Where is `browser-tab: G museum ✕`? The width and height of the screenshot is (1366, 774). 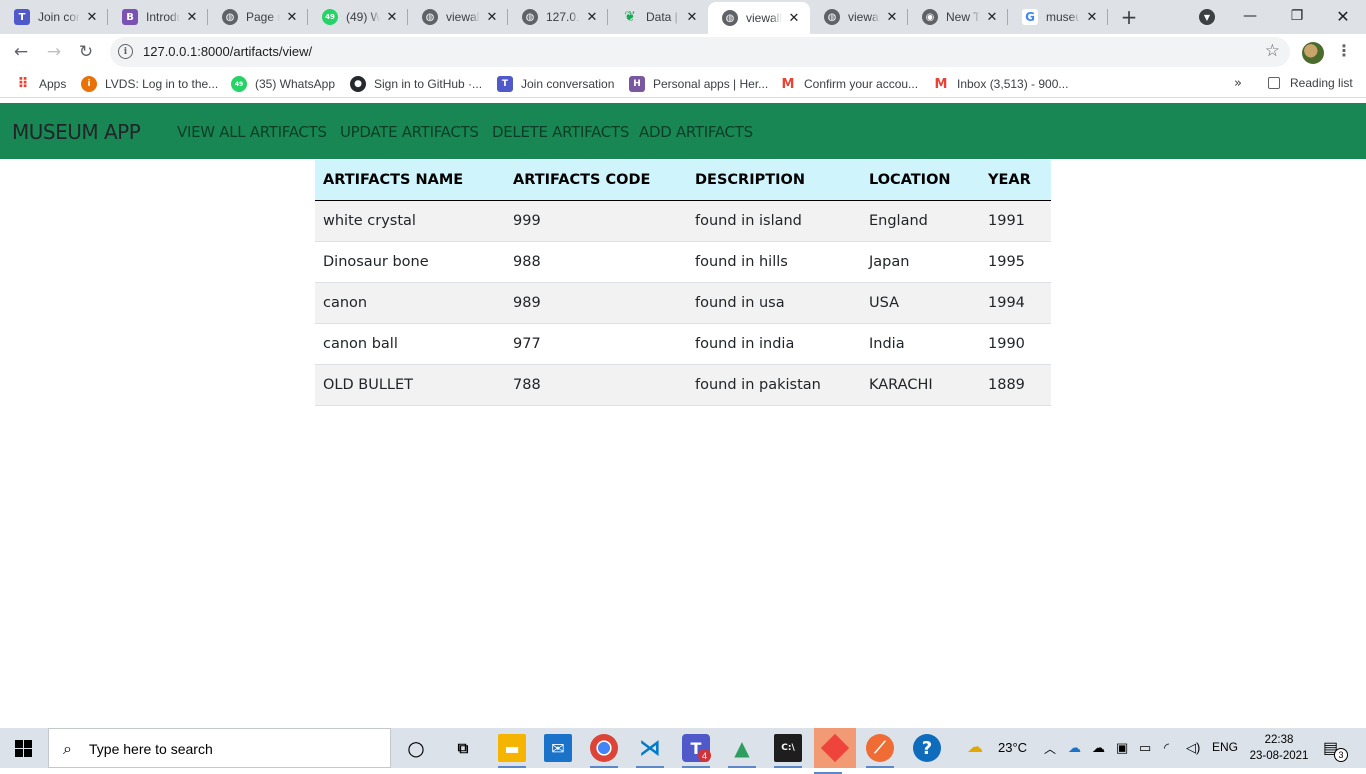 browser-tab: G museum ✕ is located at coordinates (1058, 17).